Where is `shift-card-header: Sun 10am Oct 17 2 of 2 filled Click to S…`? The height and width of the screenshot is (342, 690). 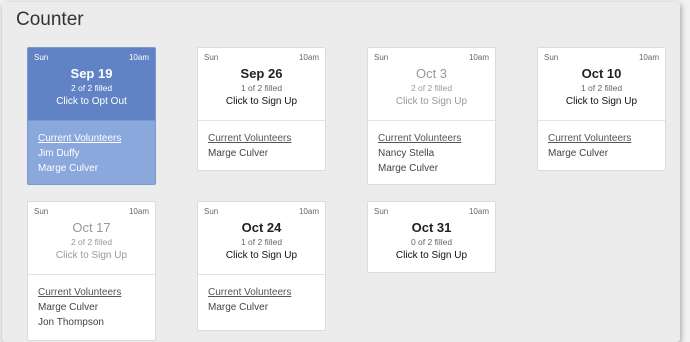
shift-card-header: Sun 10am Oct 17 2 of 2 filled Click to S… is located at coordinates (91, 238).